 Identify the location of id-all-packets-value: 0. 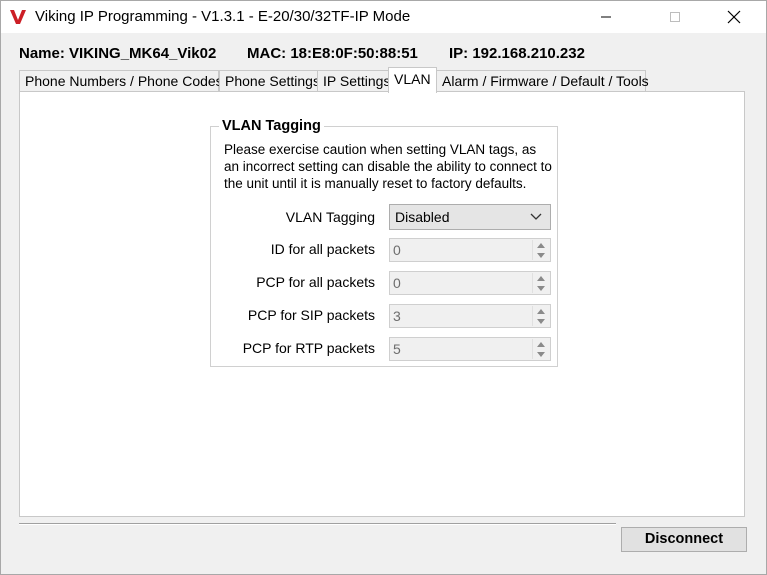
(397, 250).